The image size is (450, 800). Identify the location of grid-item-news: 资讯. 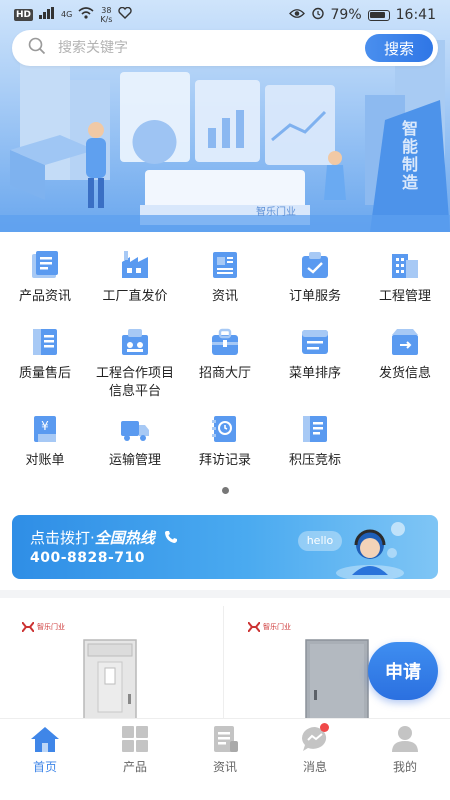
(225, 277).